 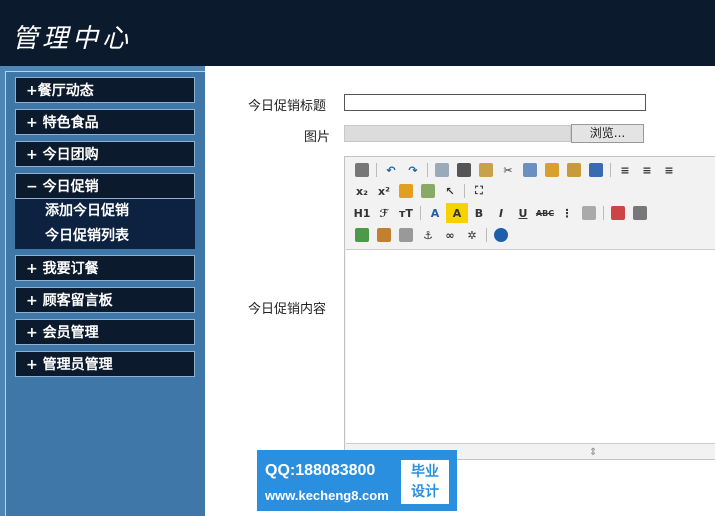 What do you see at coordinates (105, 211) in the screenshot?
I see `submenu-add-promotion: 添加今日促销` at bounding box center [105, 211].